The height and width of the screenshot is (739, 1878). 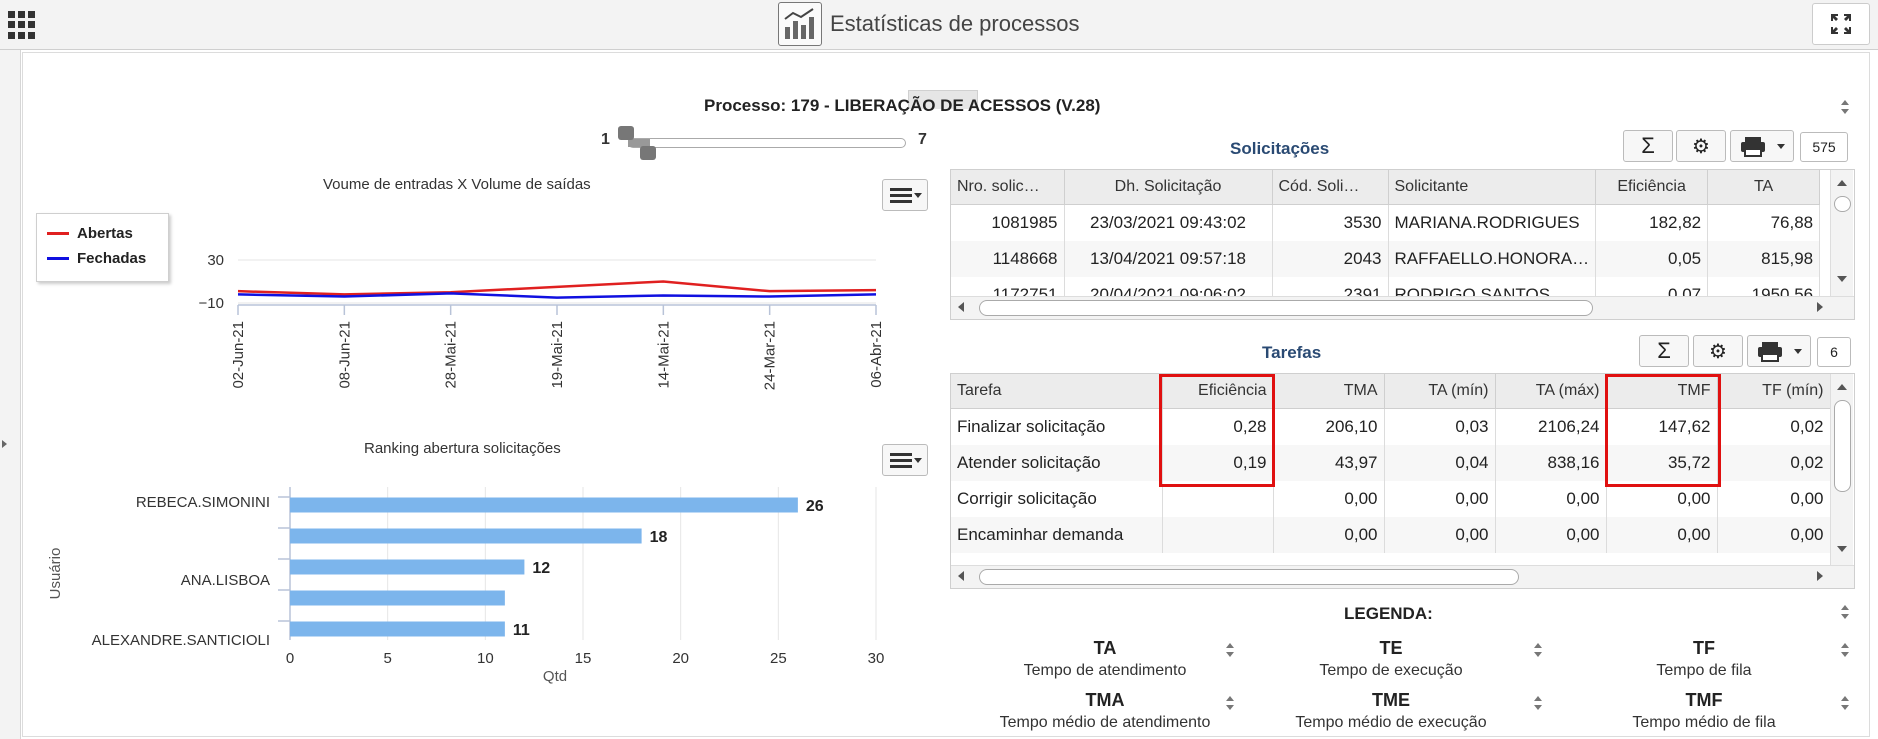 I want to click on table-cell: MARIANA.RODRIGUES, so click(x=1492, y=222).